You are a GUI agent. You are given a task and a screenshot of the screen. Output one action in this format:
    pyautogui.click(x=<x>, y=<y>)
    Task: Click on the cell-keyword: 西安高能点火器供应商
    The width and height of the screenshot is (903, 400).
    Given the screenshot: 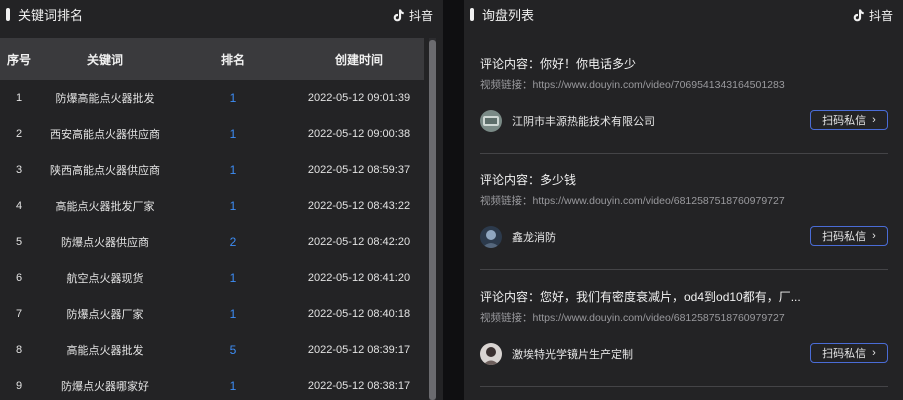 What is the action you would take?
    pyautogui.click(x=105, y=135)
    